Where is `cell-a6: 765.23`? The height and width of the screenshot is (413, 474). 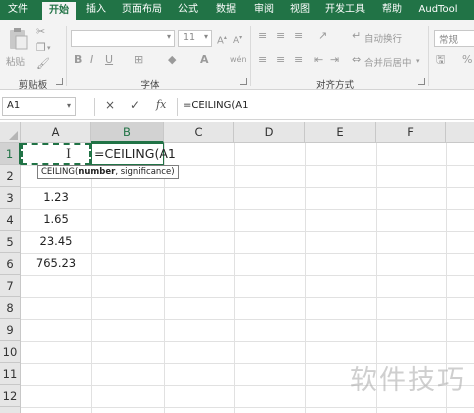 cell-a6: 765.23 is located at coordinates (56, 263).